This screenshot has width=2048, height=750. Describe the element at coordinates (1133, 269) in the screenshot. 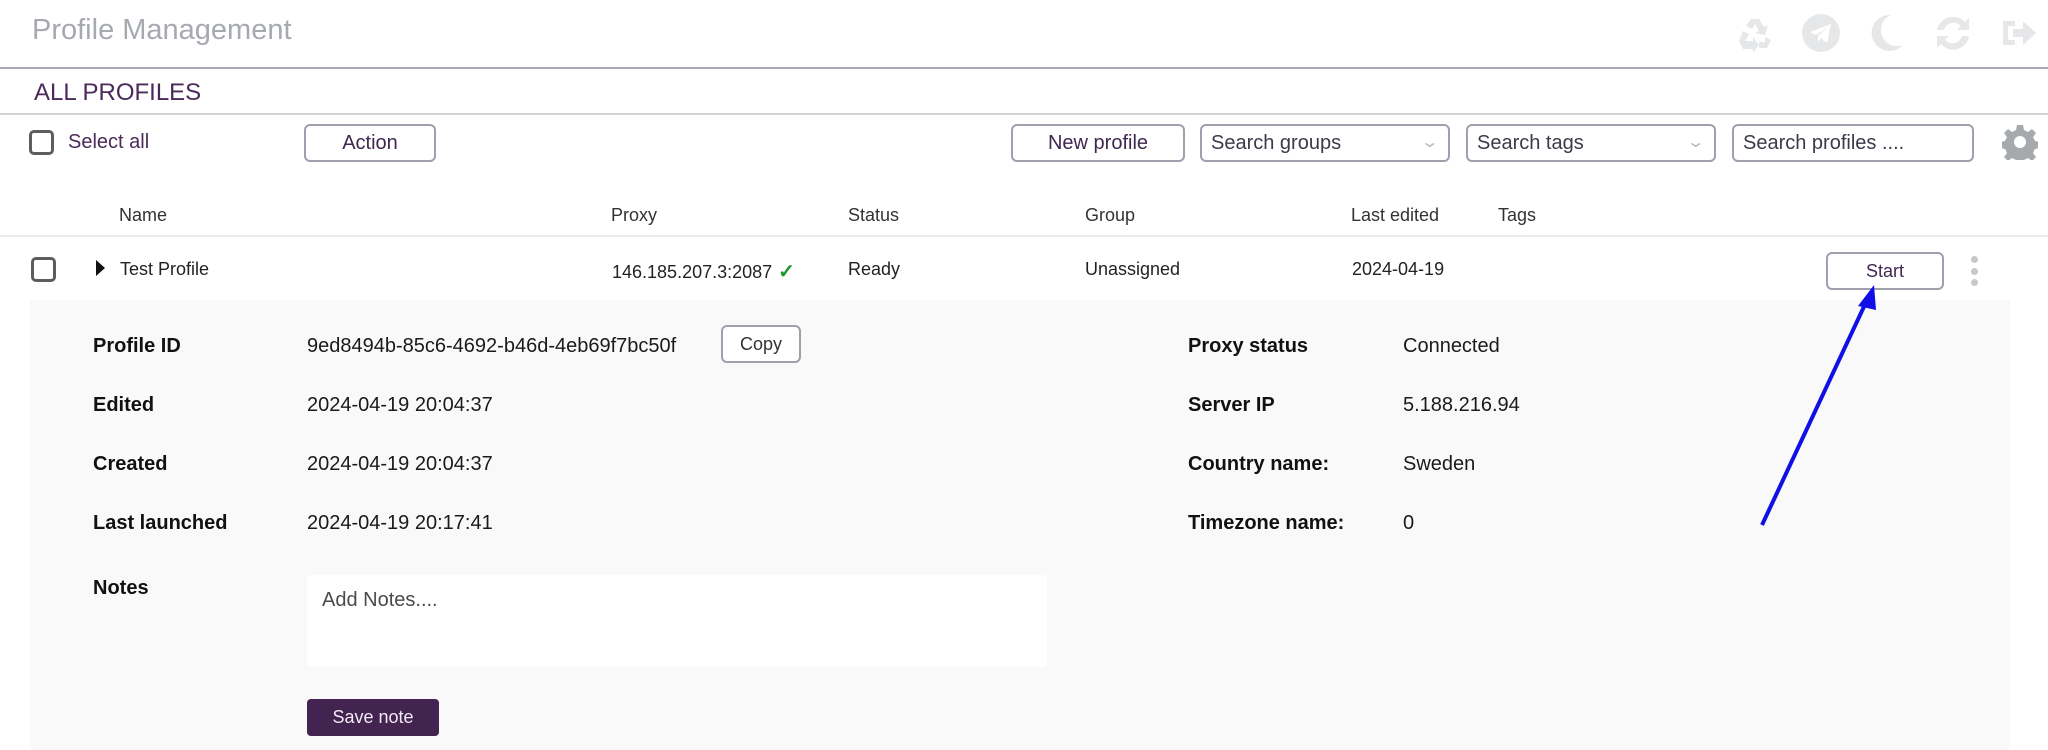

I see `group-cell: Unassigned` at that location.